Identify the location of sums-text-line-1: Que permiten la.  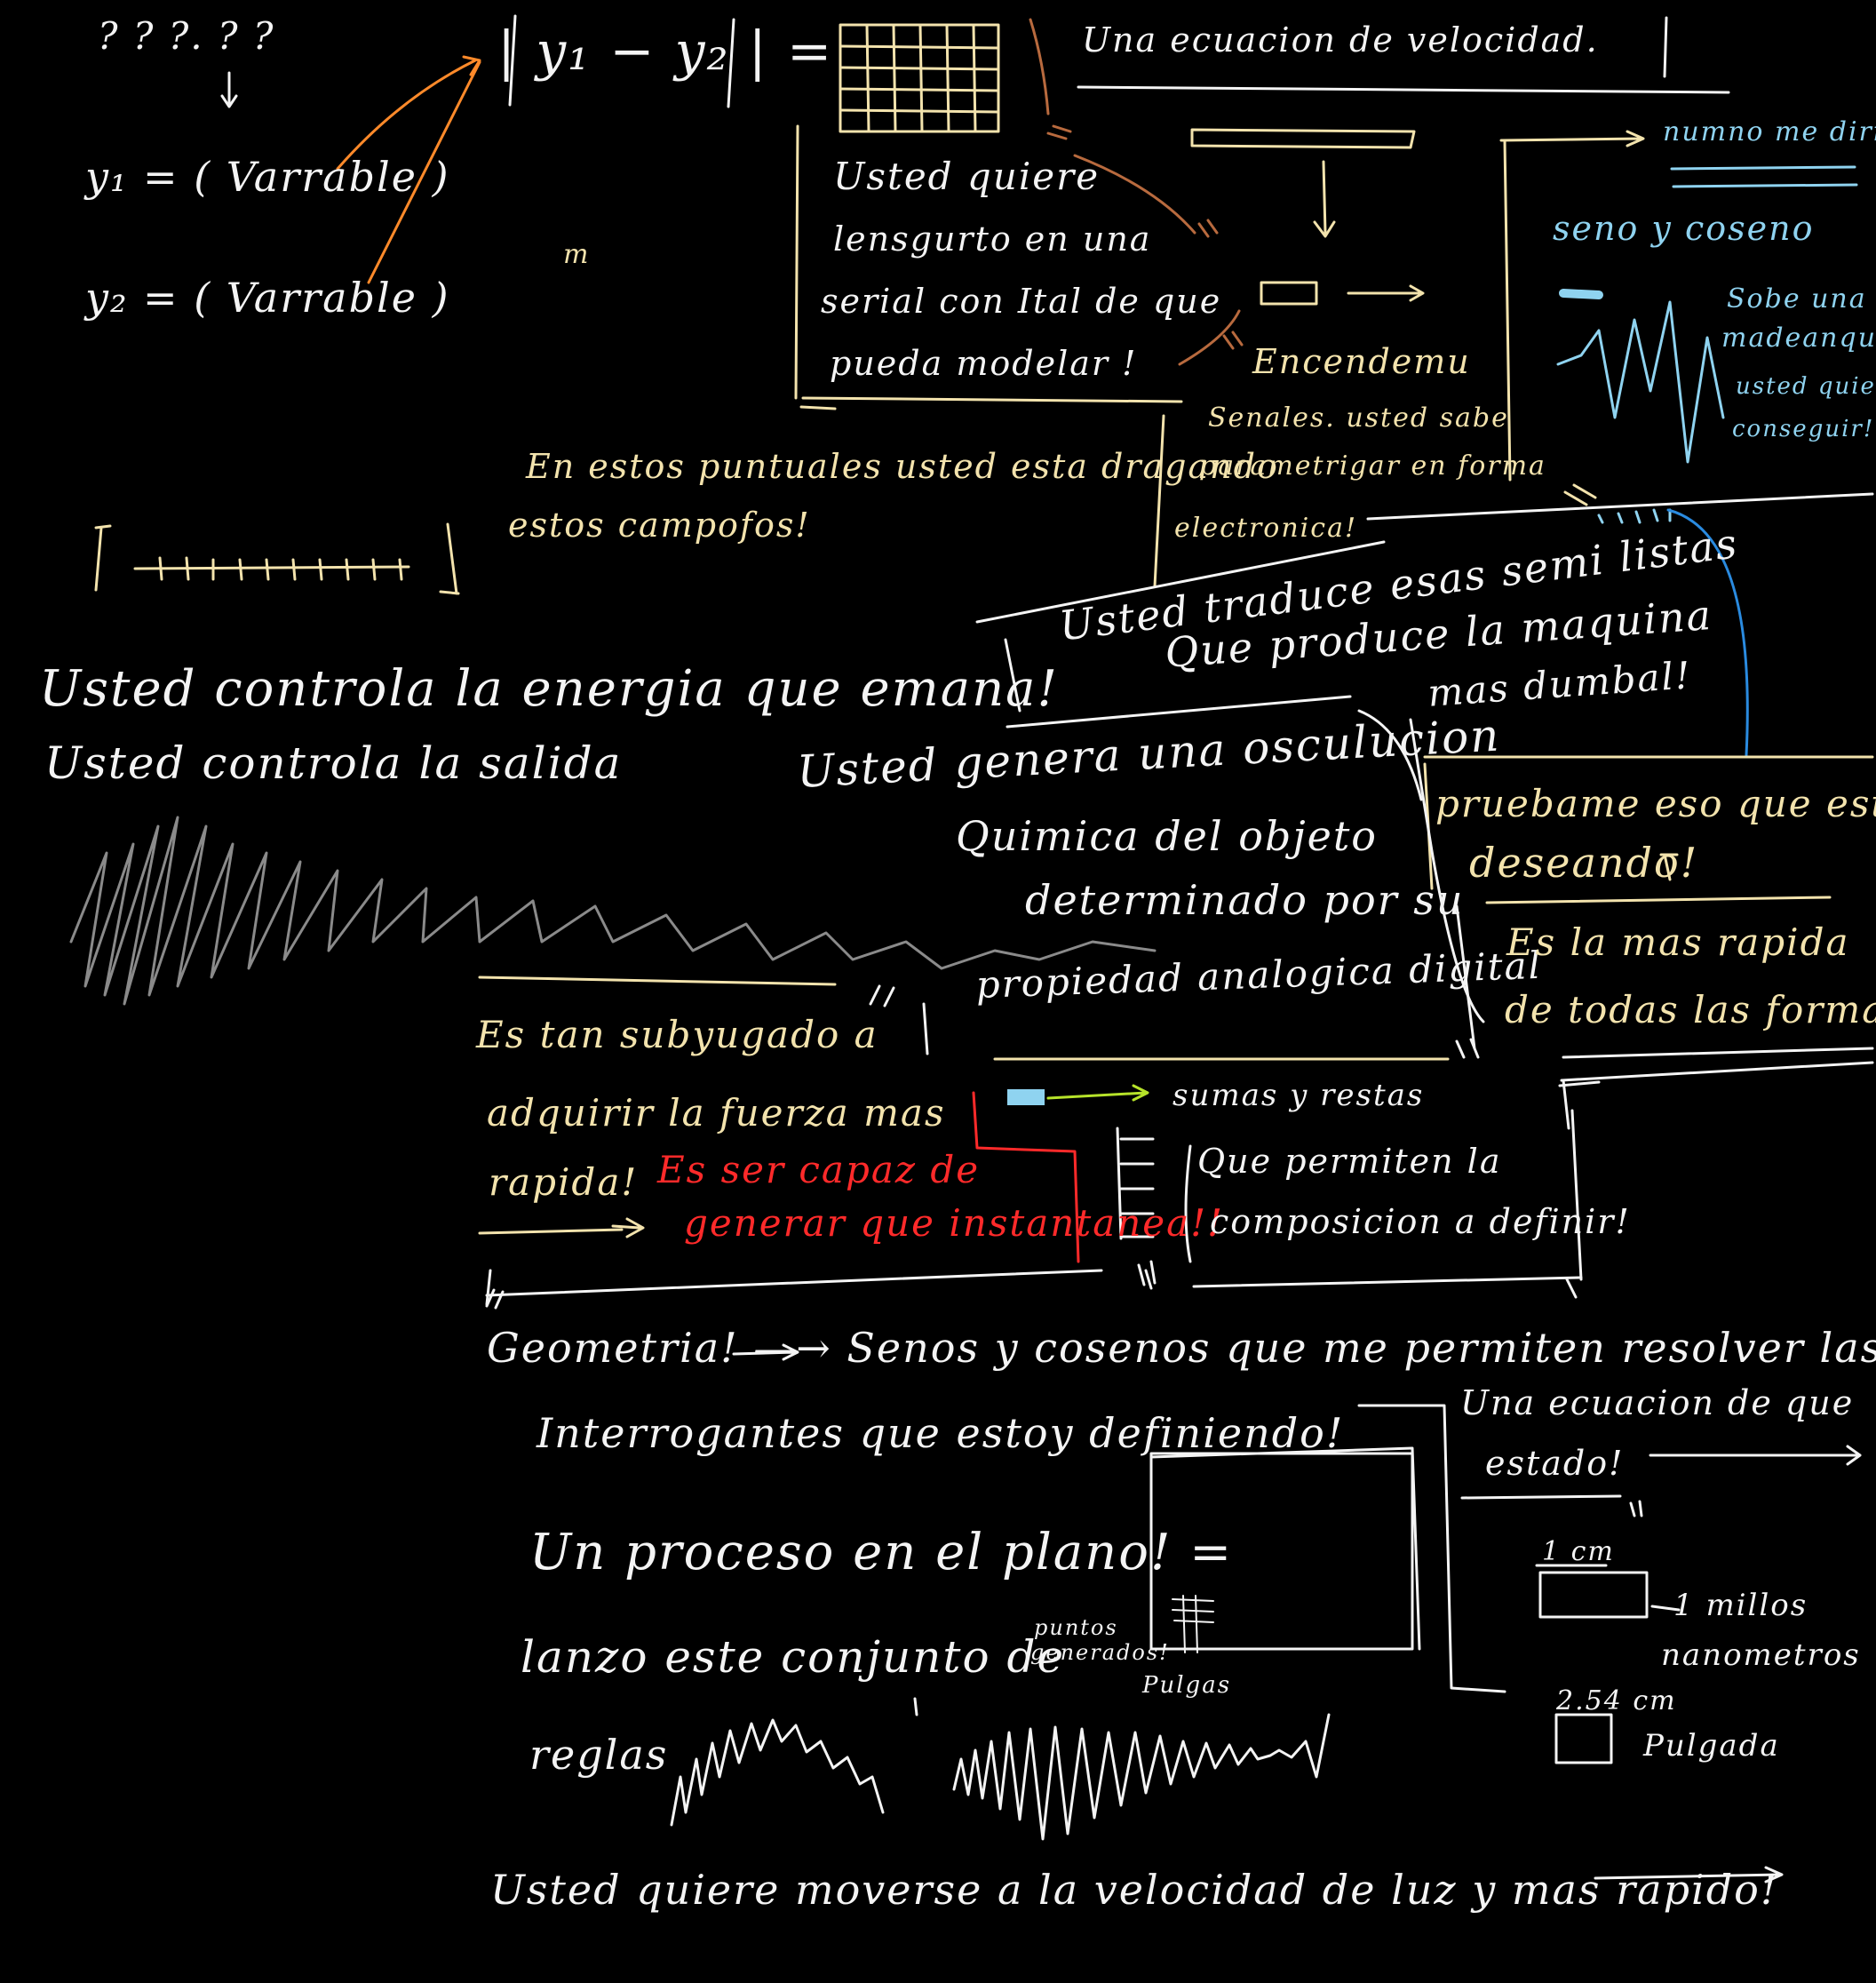
(1349, 1161).